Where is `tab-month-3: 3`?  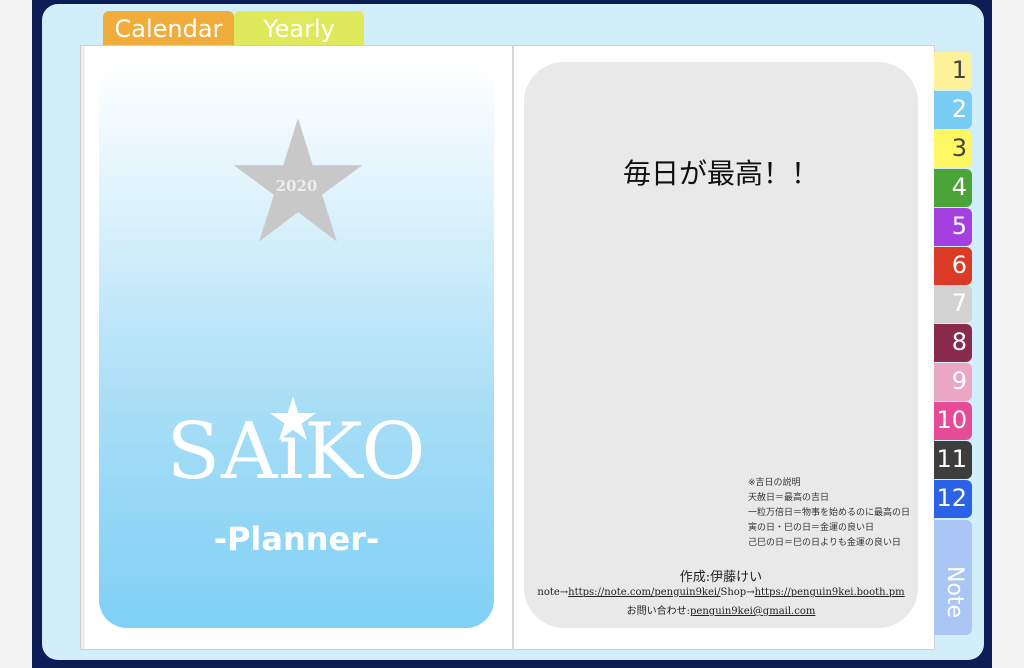 tab-month-3: 3 is located at coordinates (953, 148).